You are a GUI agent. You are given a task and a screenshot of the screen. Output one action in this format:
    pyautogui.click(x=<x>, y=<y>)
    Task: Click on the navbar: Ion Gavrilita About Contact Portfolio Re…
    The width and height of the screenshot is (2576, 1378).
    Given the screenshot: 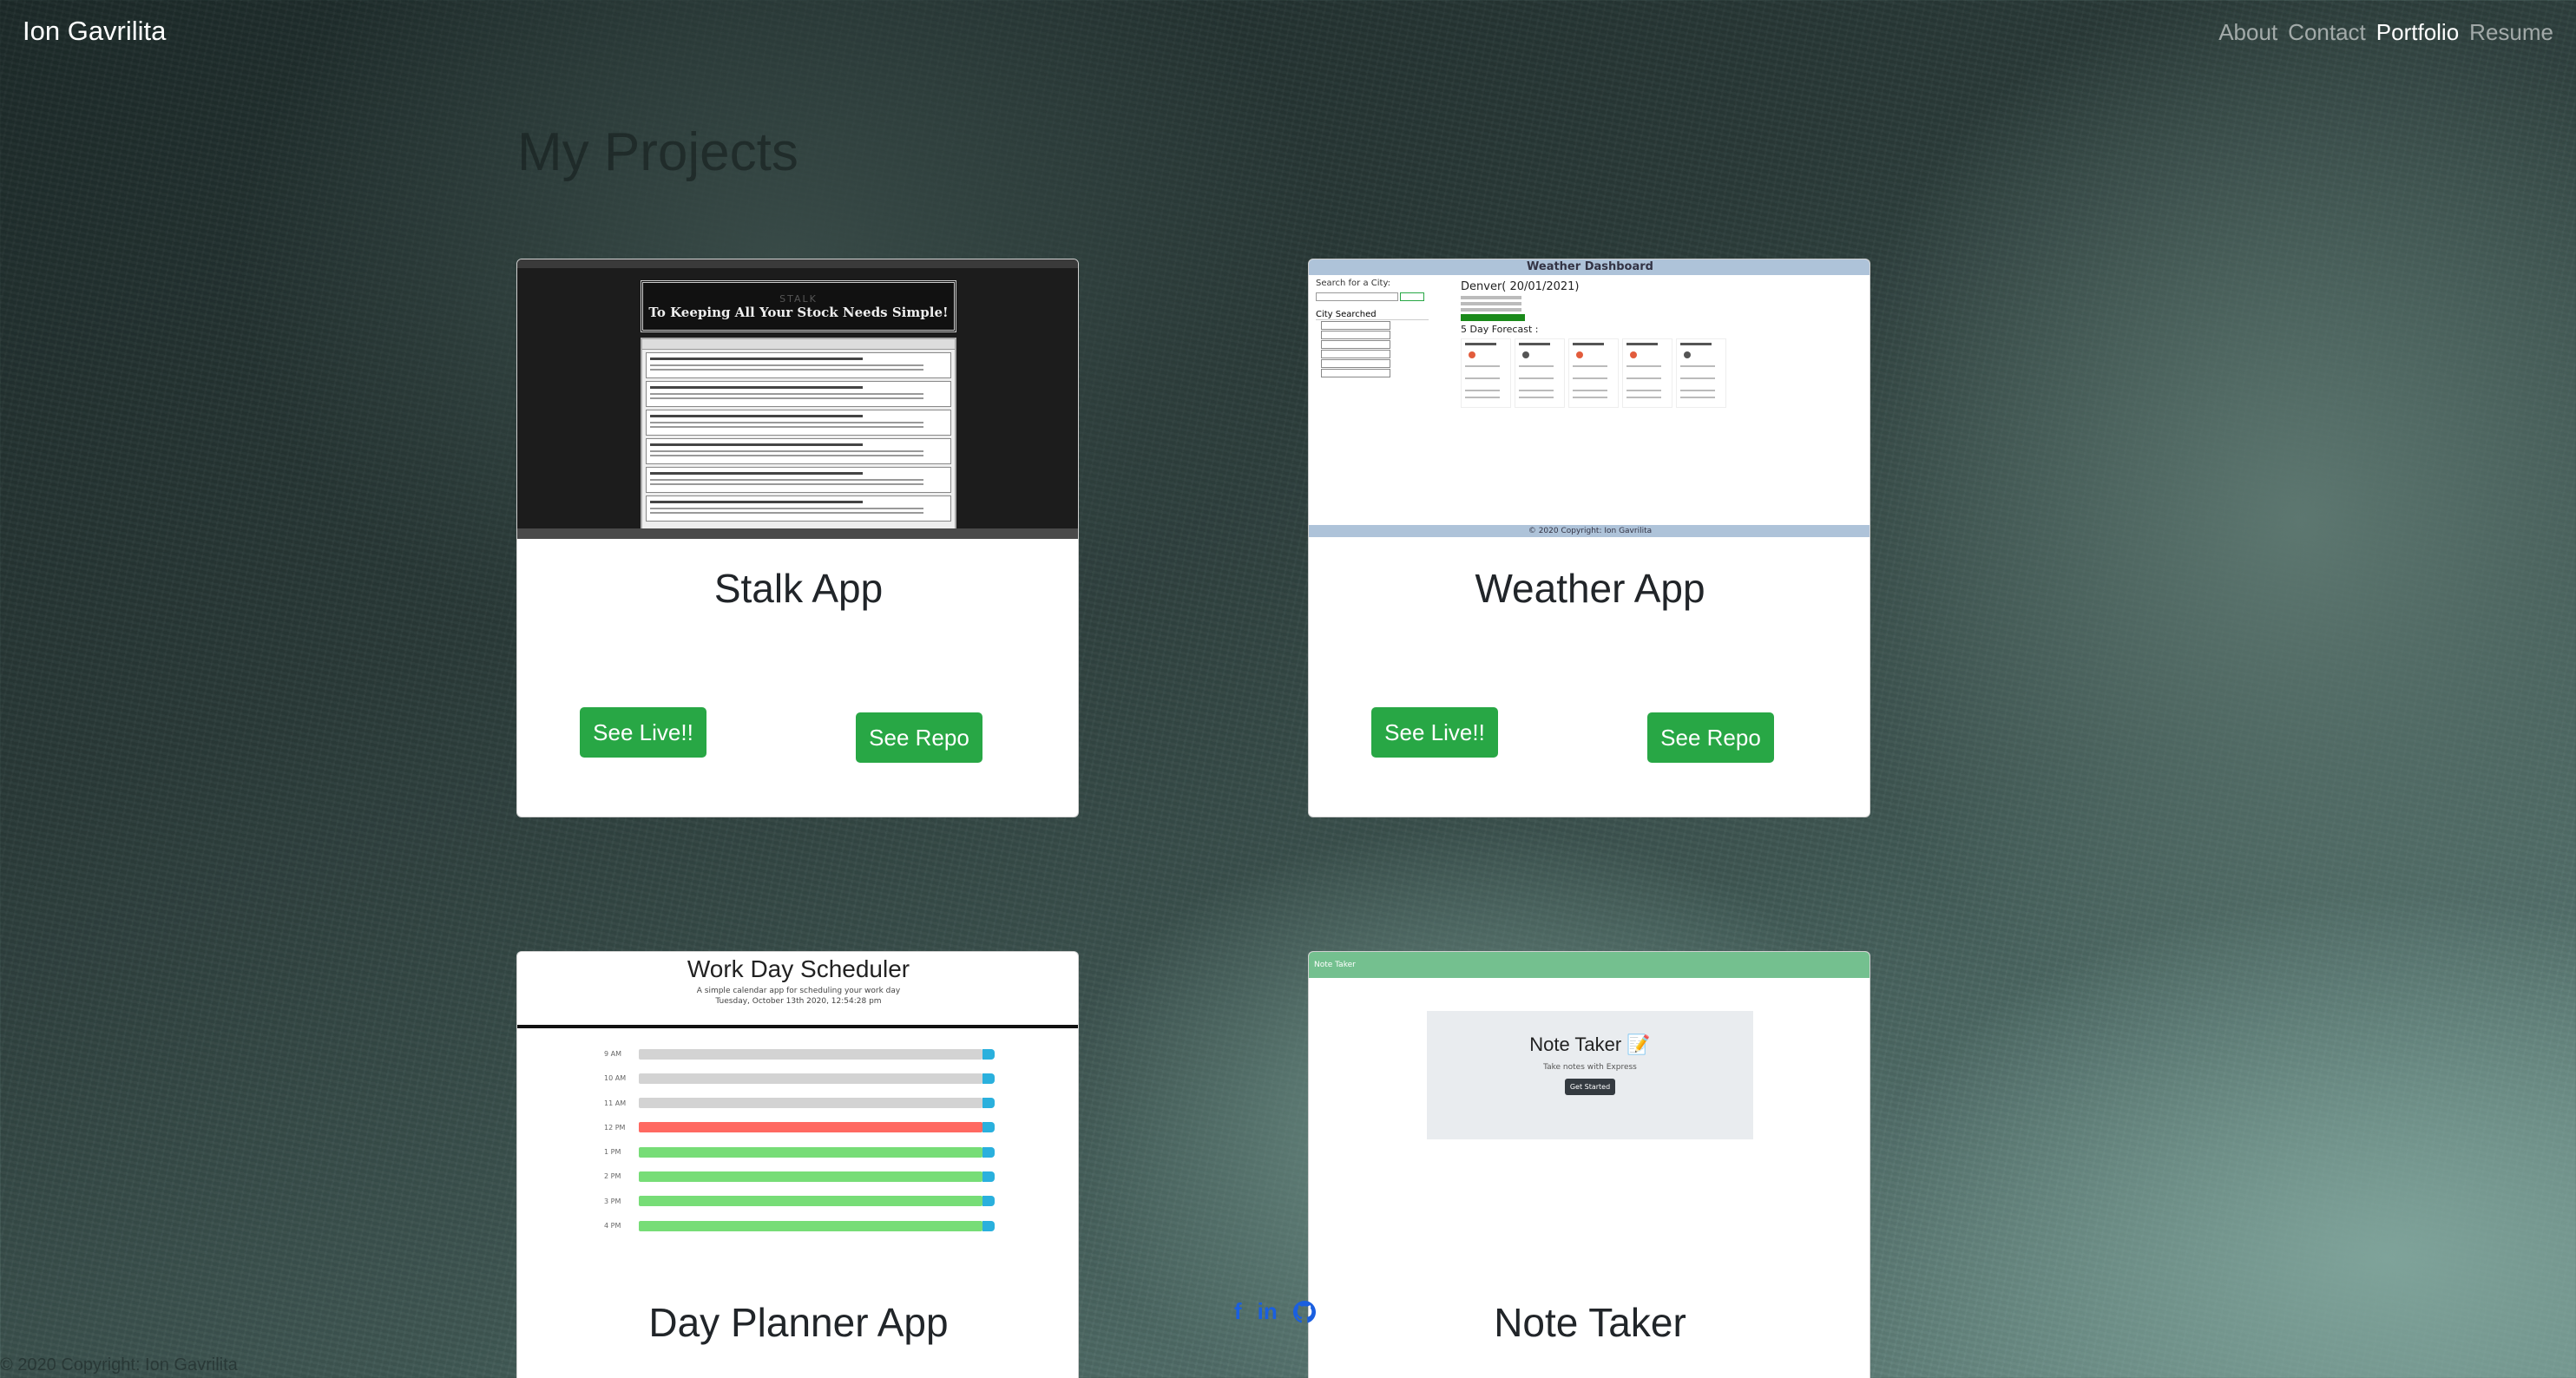 What is the action you would take?
    pyautogui.click(x=1288, y=34)
    